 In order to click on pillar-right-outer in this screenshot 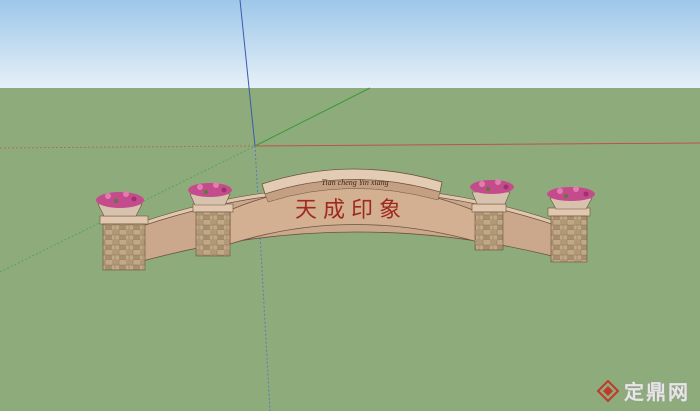, I will do `click(569, 235)`.